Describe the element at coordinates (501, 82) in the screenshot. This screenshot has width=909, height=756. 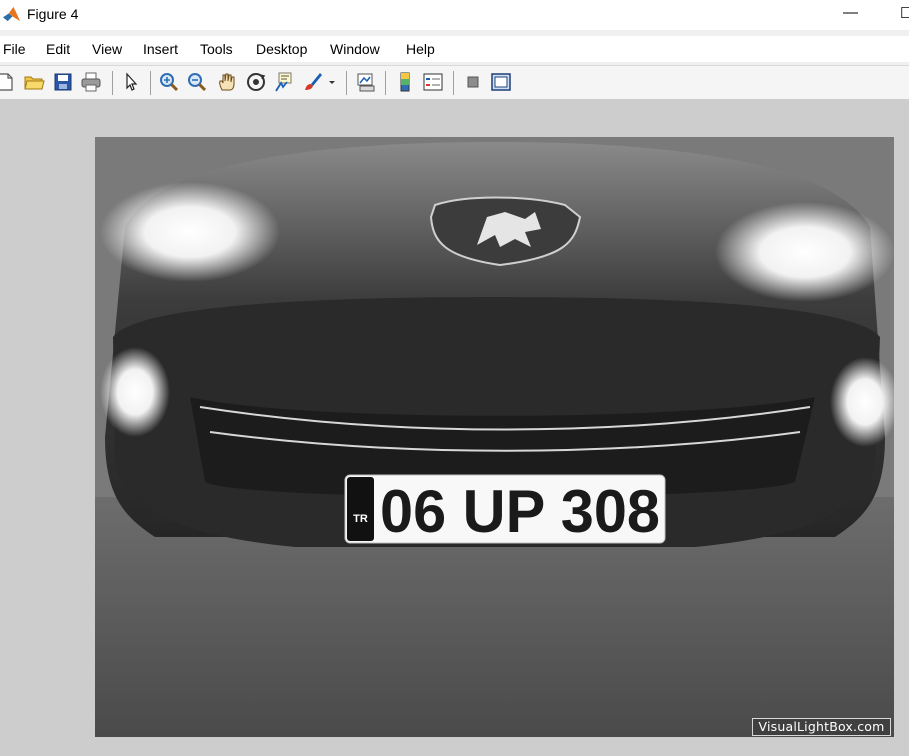
I see `show-plot-tools-icon` at that location.